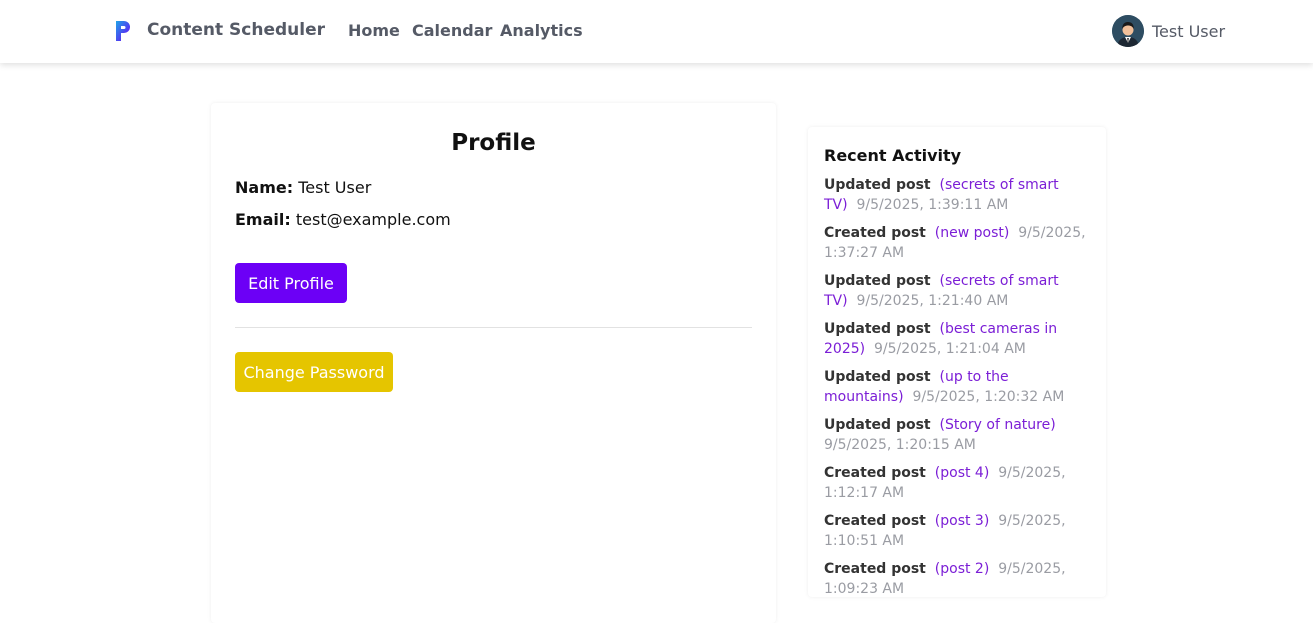 Image resolution: width=1313 pixels, height=623 pixels. What do you see at coordinates (950, 349) in the screenshot?
I see `activity-timestamp: 9/5/2025, 1:21:04 AM` at bounding box center [950, 349].